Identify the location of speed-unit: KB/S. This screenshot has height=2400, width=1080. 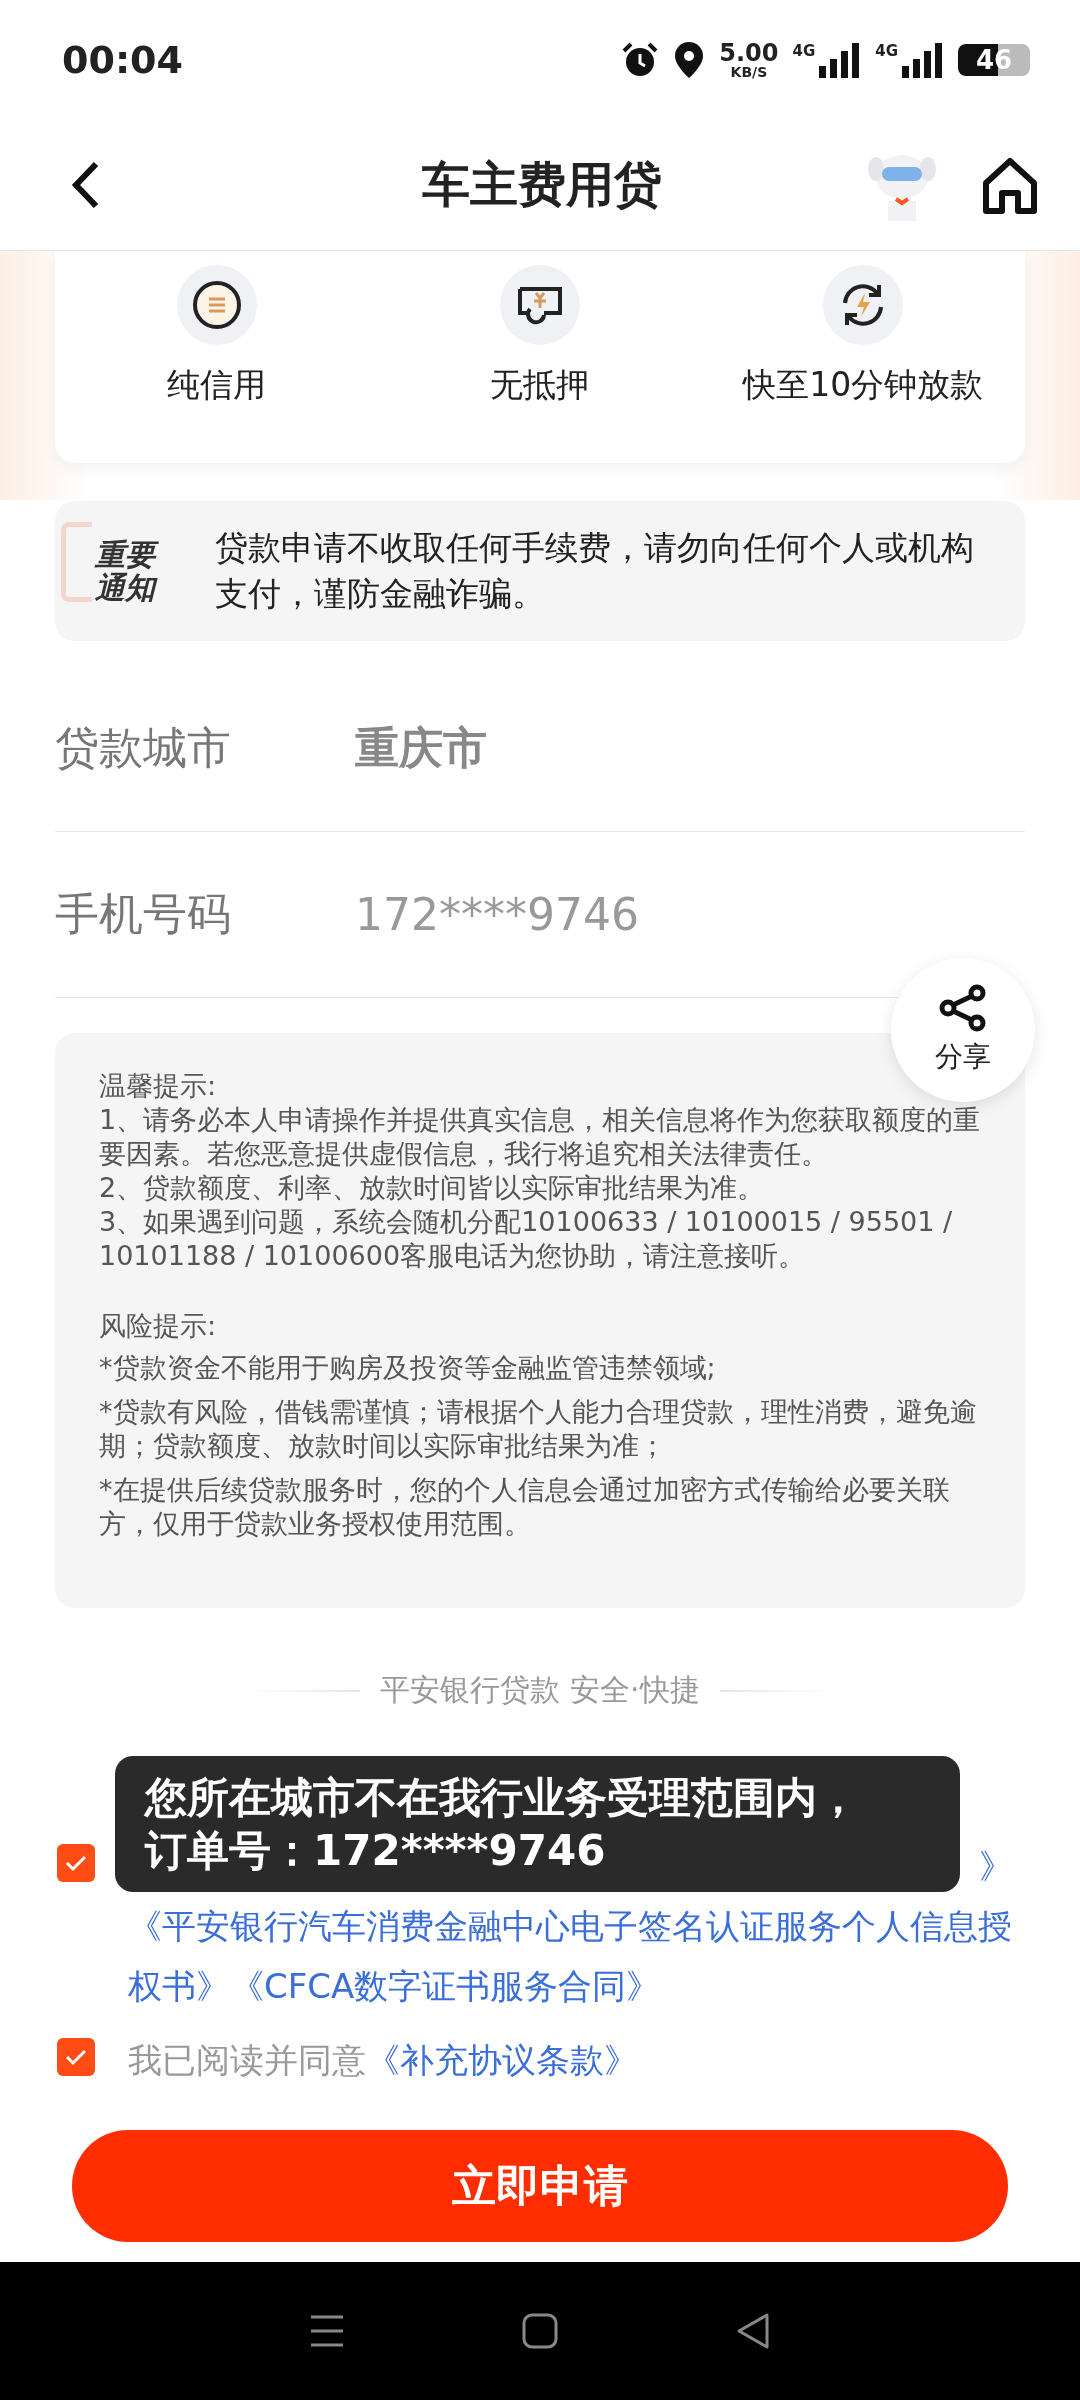
(749, 72).